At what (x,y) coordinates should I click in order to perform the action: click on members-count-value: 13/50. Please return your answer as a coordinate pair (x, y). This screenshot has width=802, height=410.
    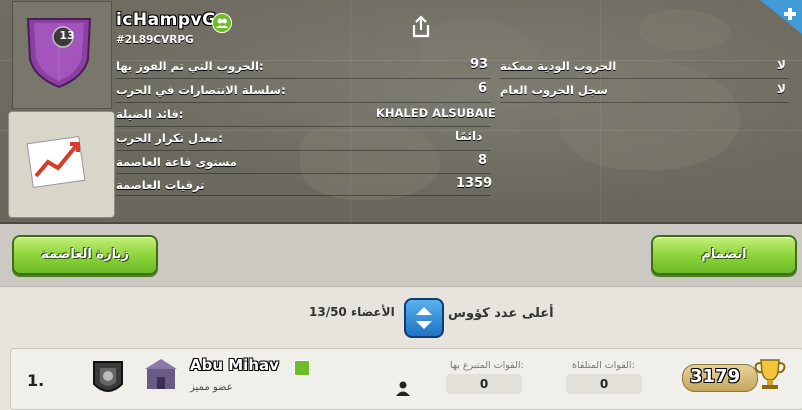
    Looking at the image, I should click on (328, 312).